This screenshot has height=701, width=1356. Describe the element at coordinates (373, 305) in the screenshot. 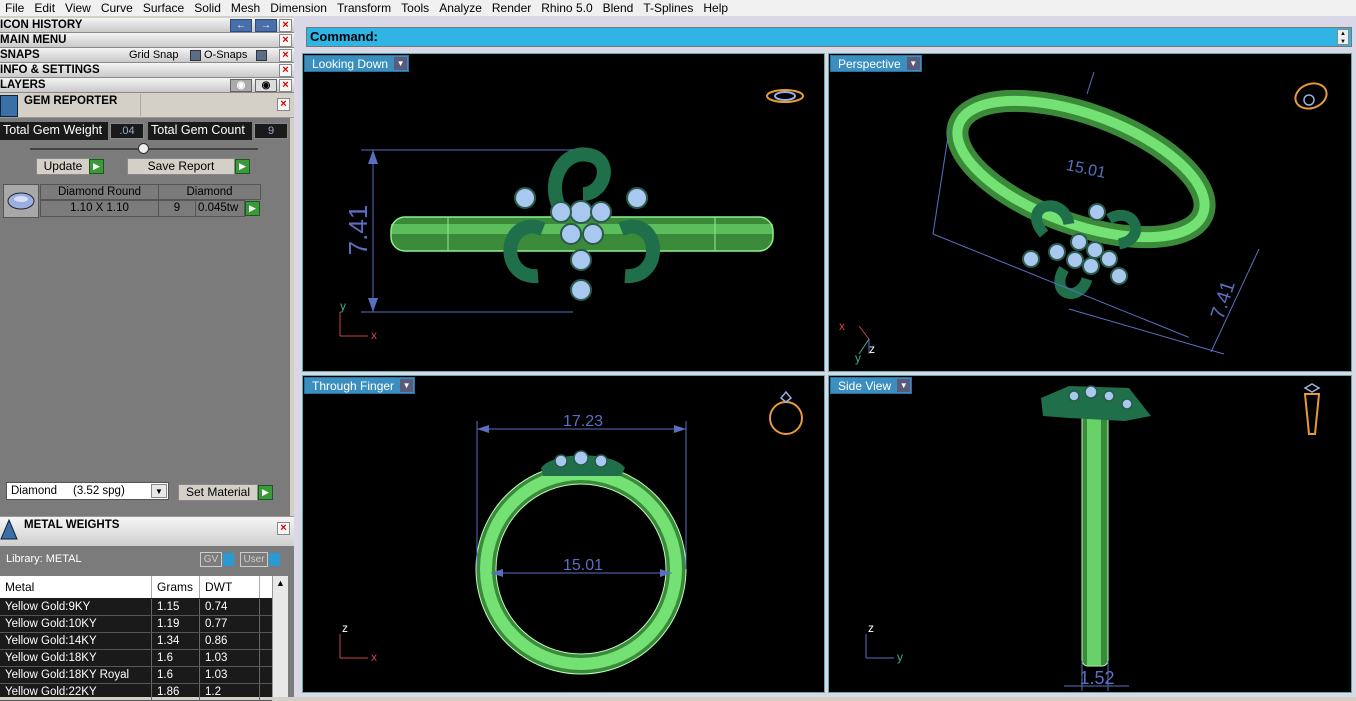

I see `arrow-head` at that location.